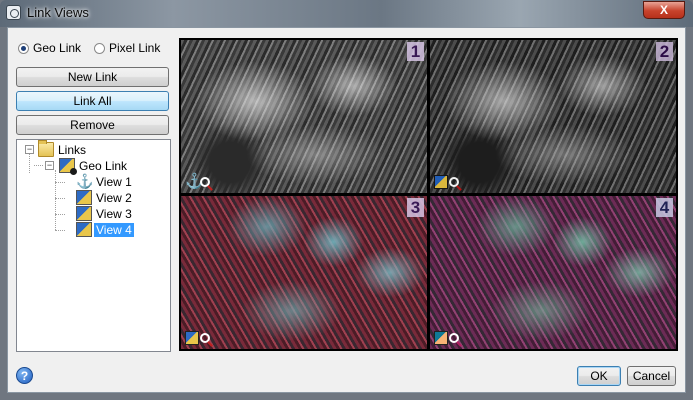 The image size is (693, 400). Describe the element at coordinates (92, 77) in the screenshot. I see `new-link-button: New Link` at that location.